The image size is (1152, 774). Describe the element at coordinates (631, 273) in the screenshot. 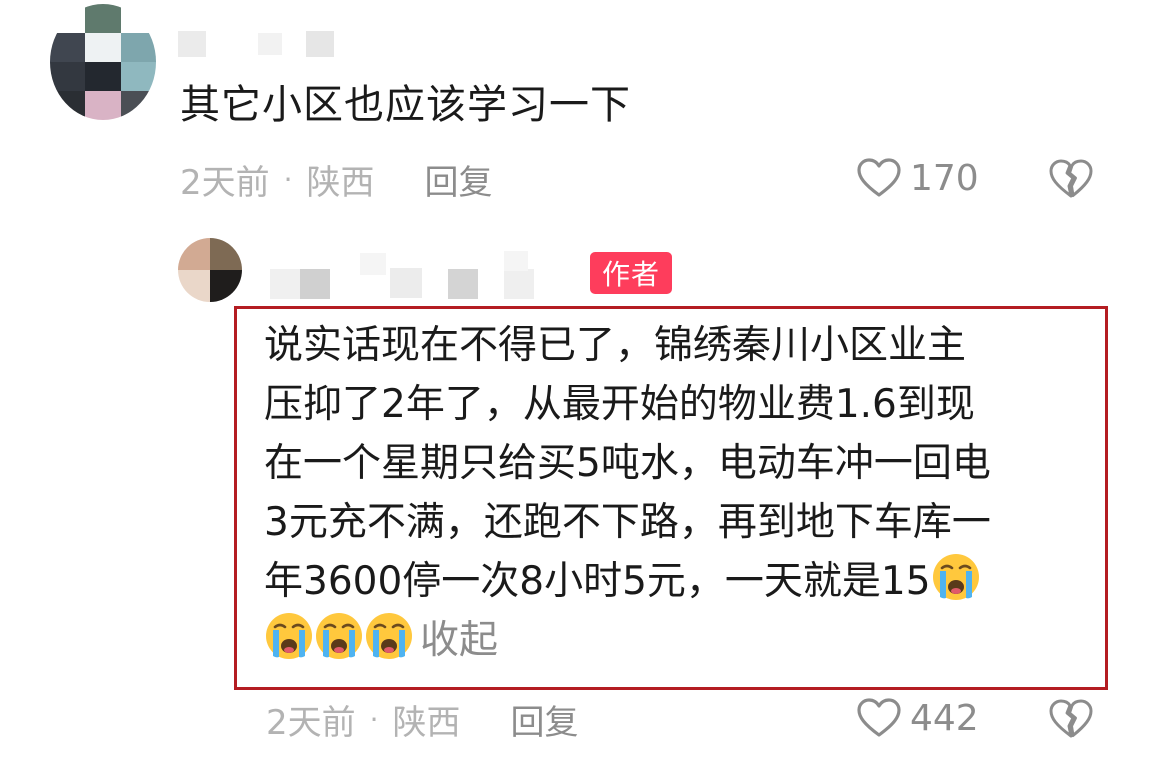

I see `author-badge: 作者` at that location.